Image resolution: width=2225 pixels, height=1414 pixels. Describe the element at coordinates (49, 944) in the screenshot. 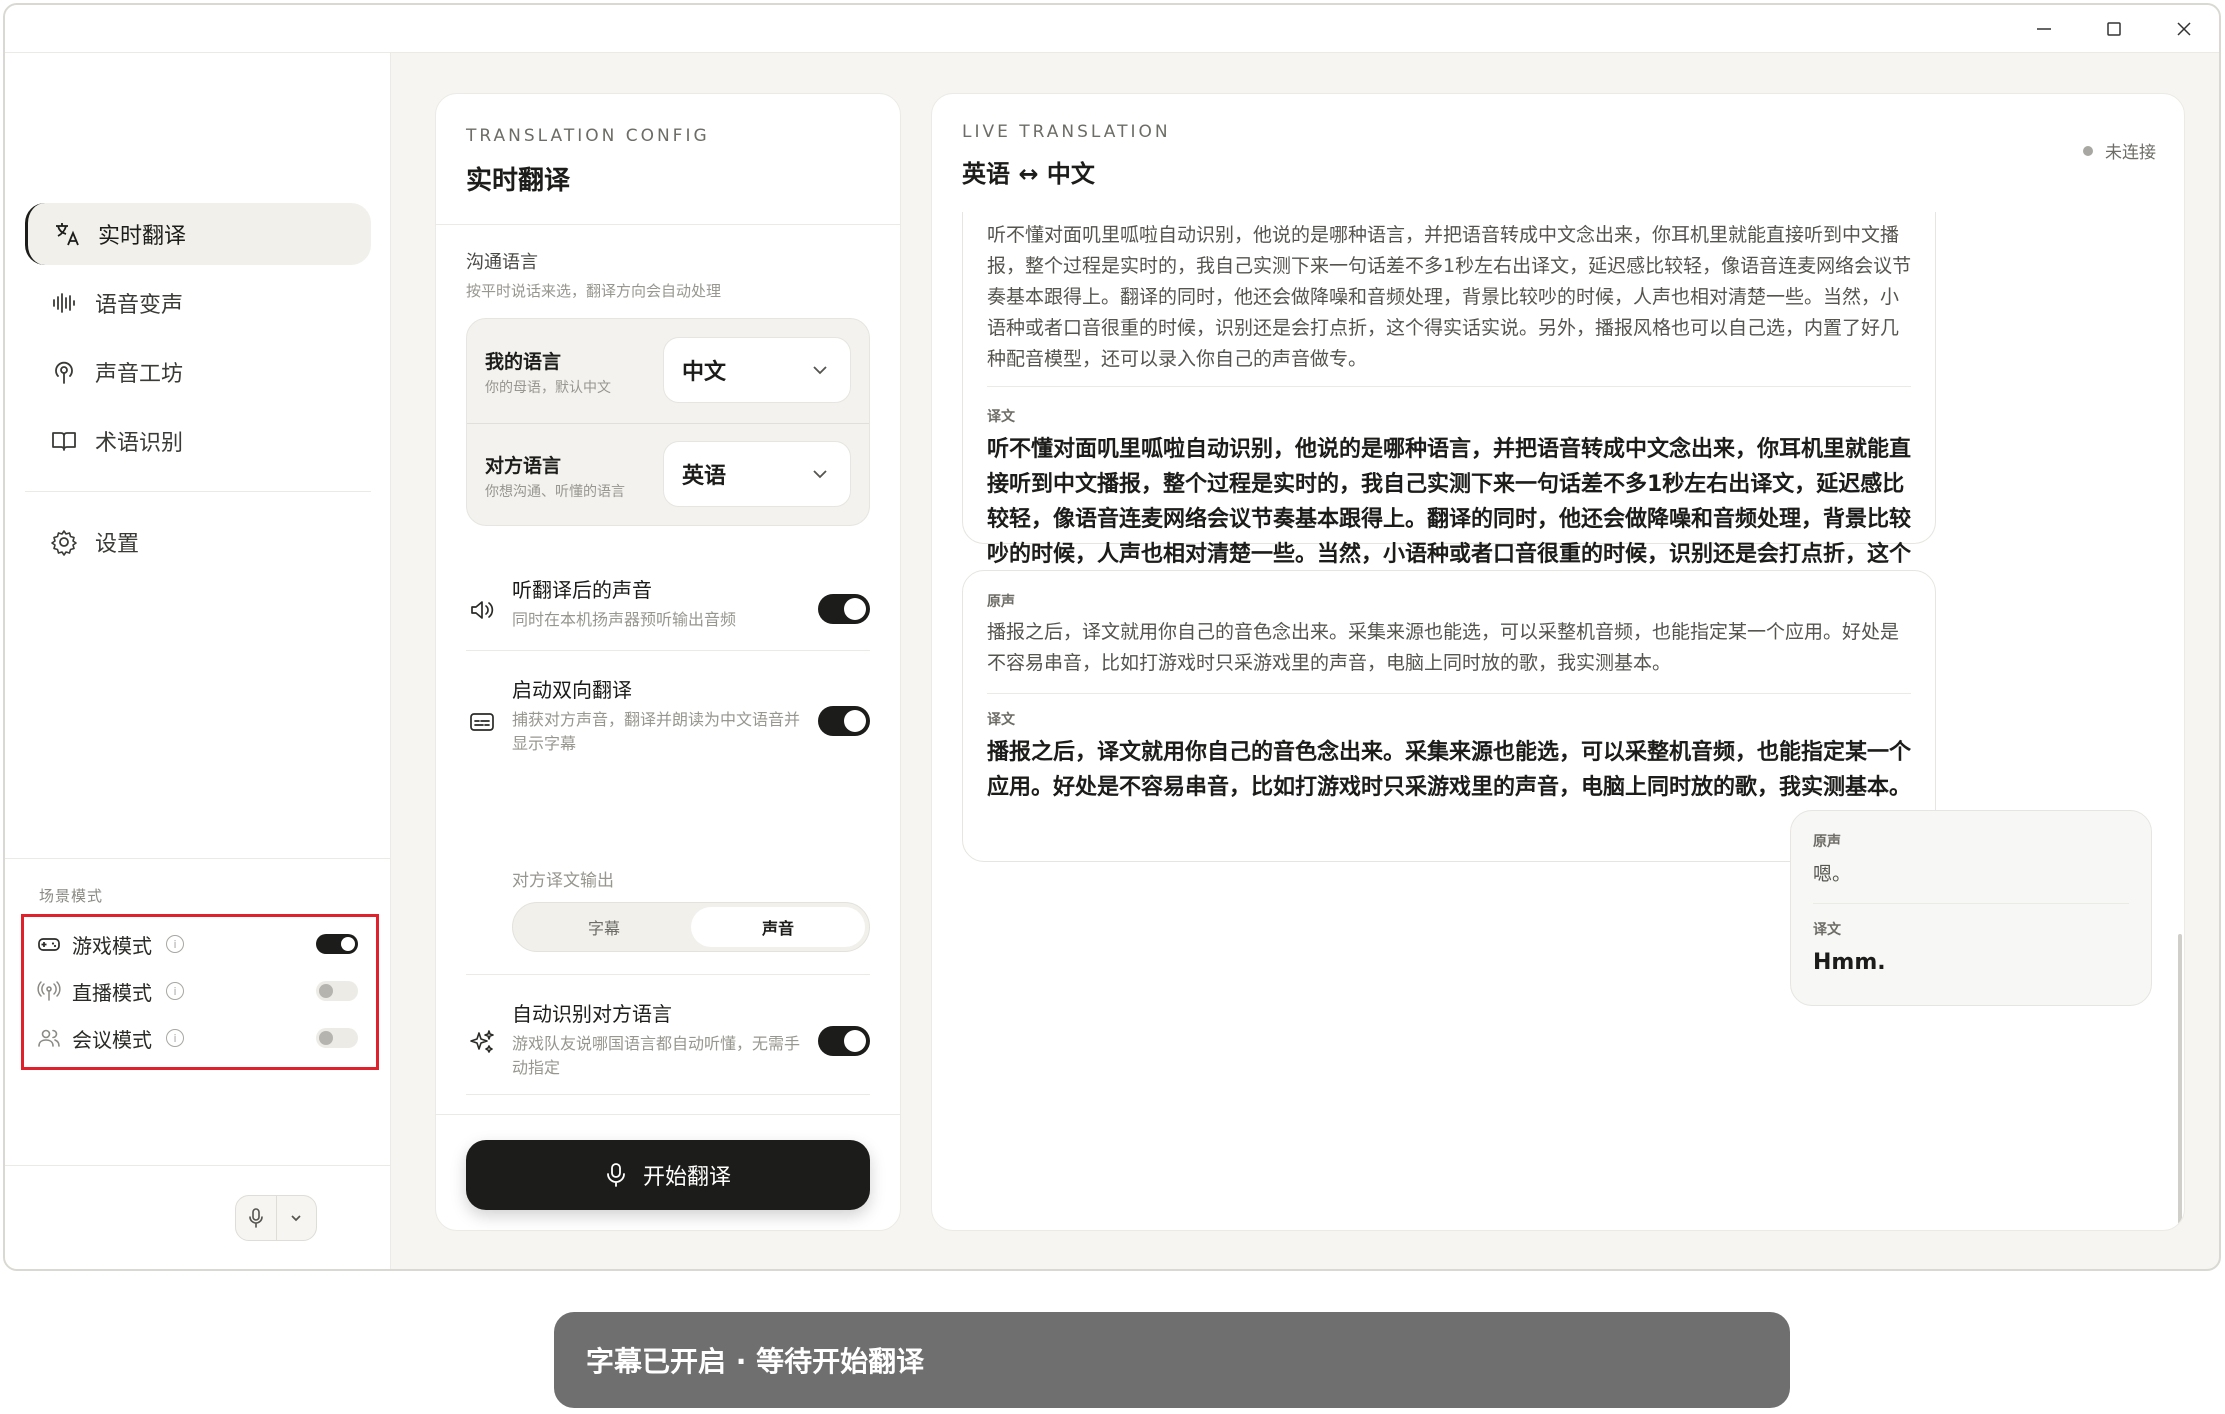

I see `gamepad-icon` at that location.